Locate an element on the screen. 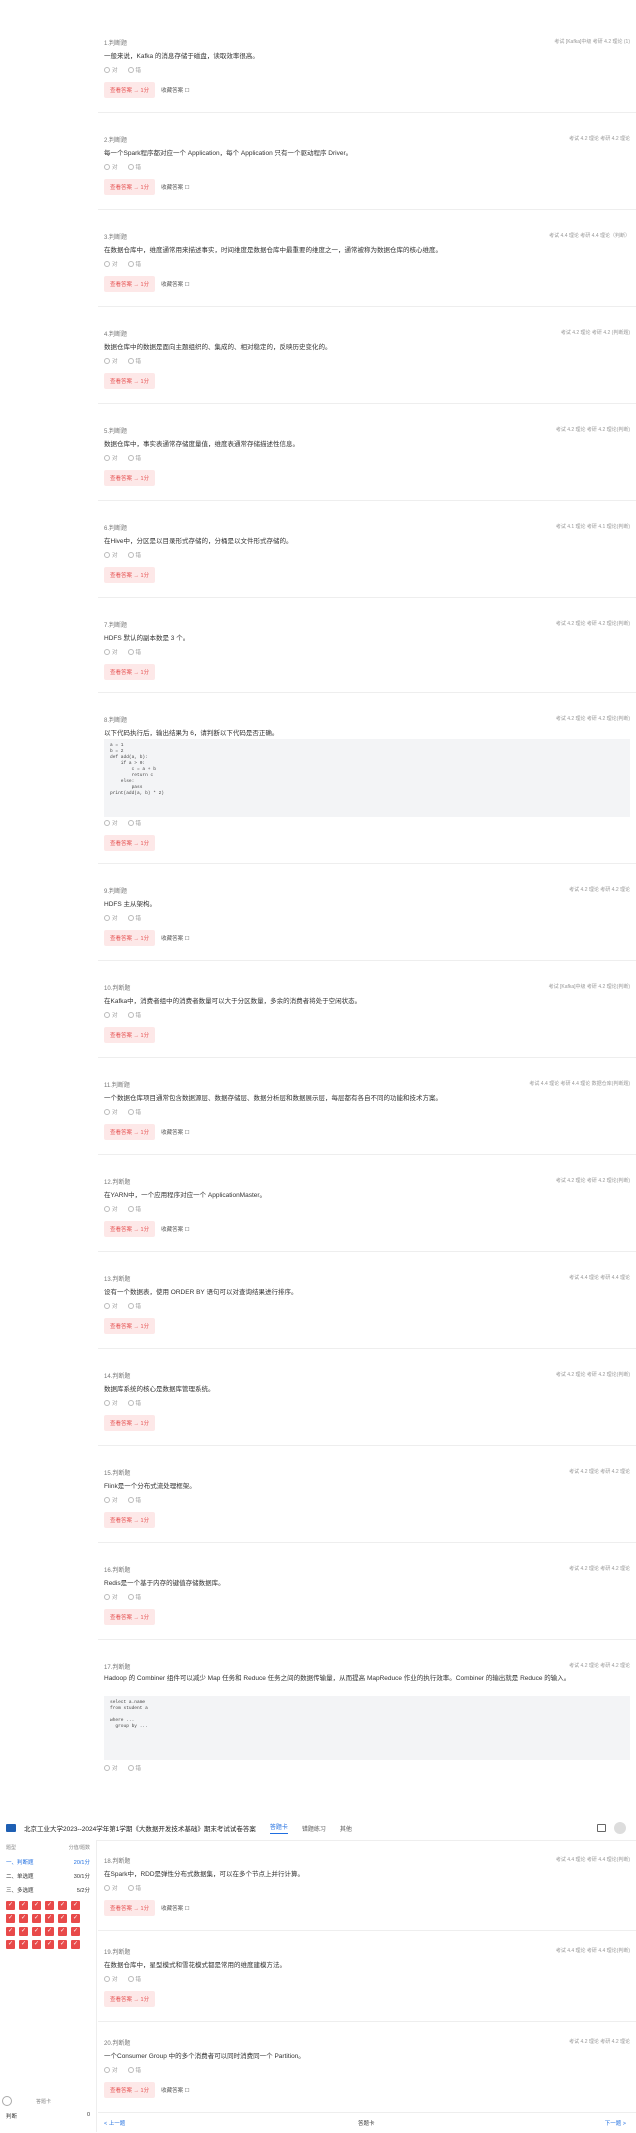  avatar is located at coordinates (620, 1828).